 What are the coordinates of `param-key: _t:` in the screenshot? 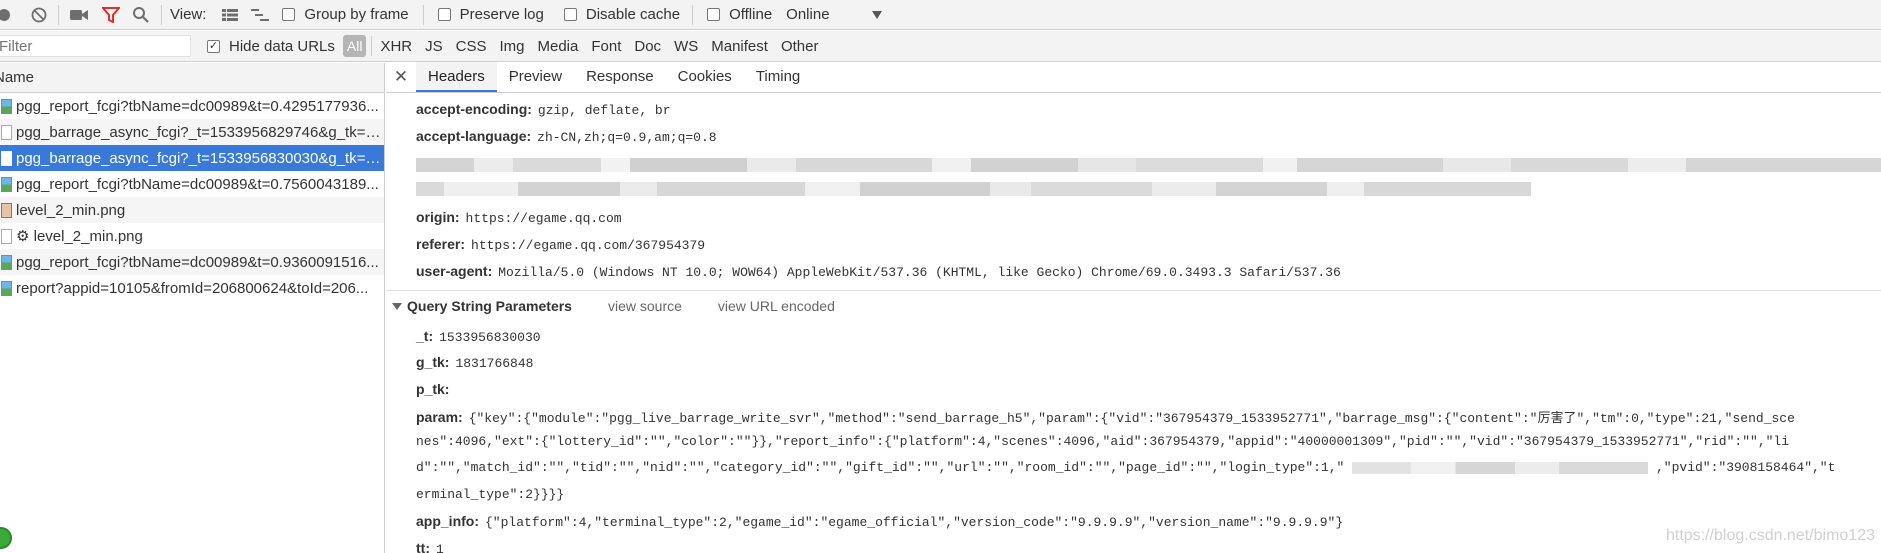 It's located at (425, 336).